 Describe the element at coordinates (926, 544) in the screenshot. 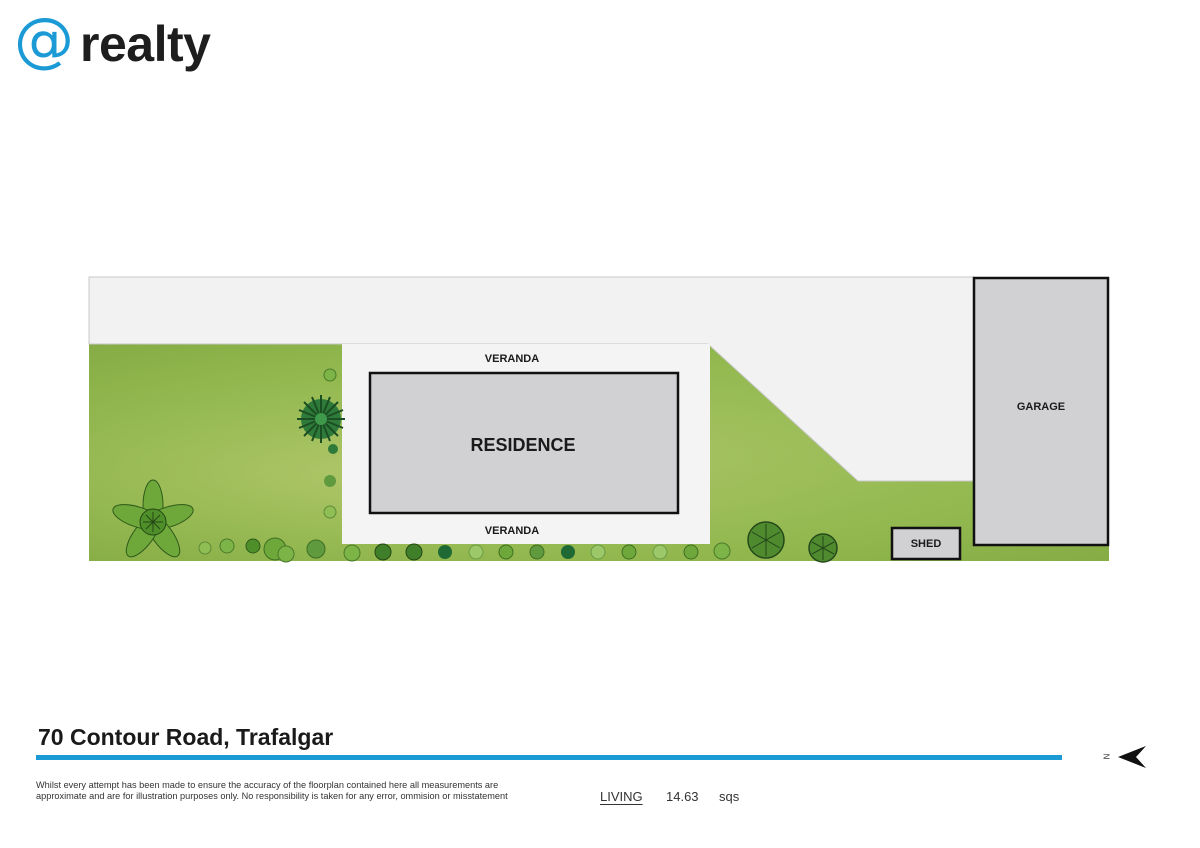

I see `shed-label: SHED` at that location.